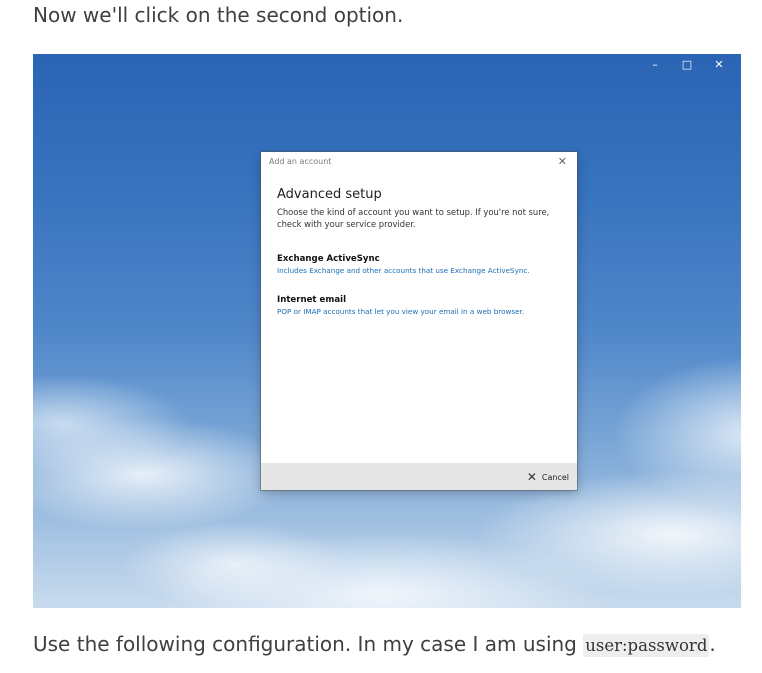 The width and height of the screenshot is (762, 673). Describe the element at coordinates (419, 163) in the screenshot. I see `dialog-titlebar: Add an account ✕` at that location.